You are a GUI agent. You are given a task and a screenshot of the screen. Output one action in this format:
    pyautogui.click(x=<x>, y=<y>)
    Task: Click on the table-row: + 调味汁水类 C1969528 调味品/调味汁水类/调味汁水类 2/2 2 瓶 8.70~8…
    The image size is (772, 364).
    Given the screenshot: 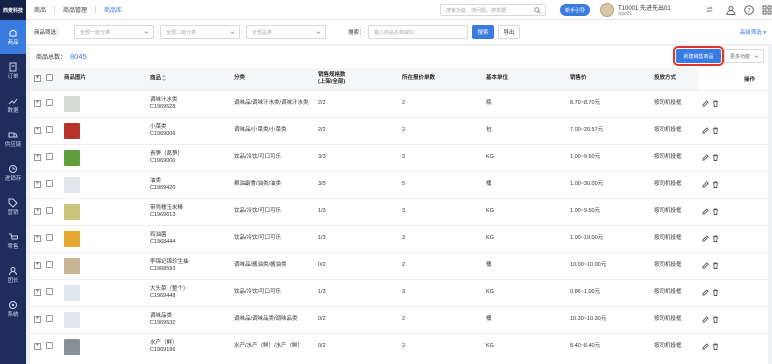 What is the action you would take?
    pyautogui.click(x=399, y=103)
    